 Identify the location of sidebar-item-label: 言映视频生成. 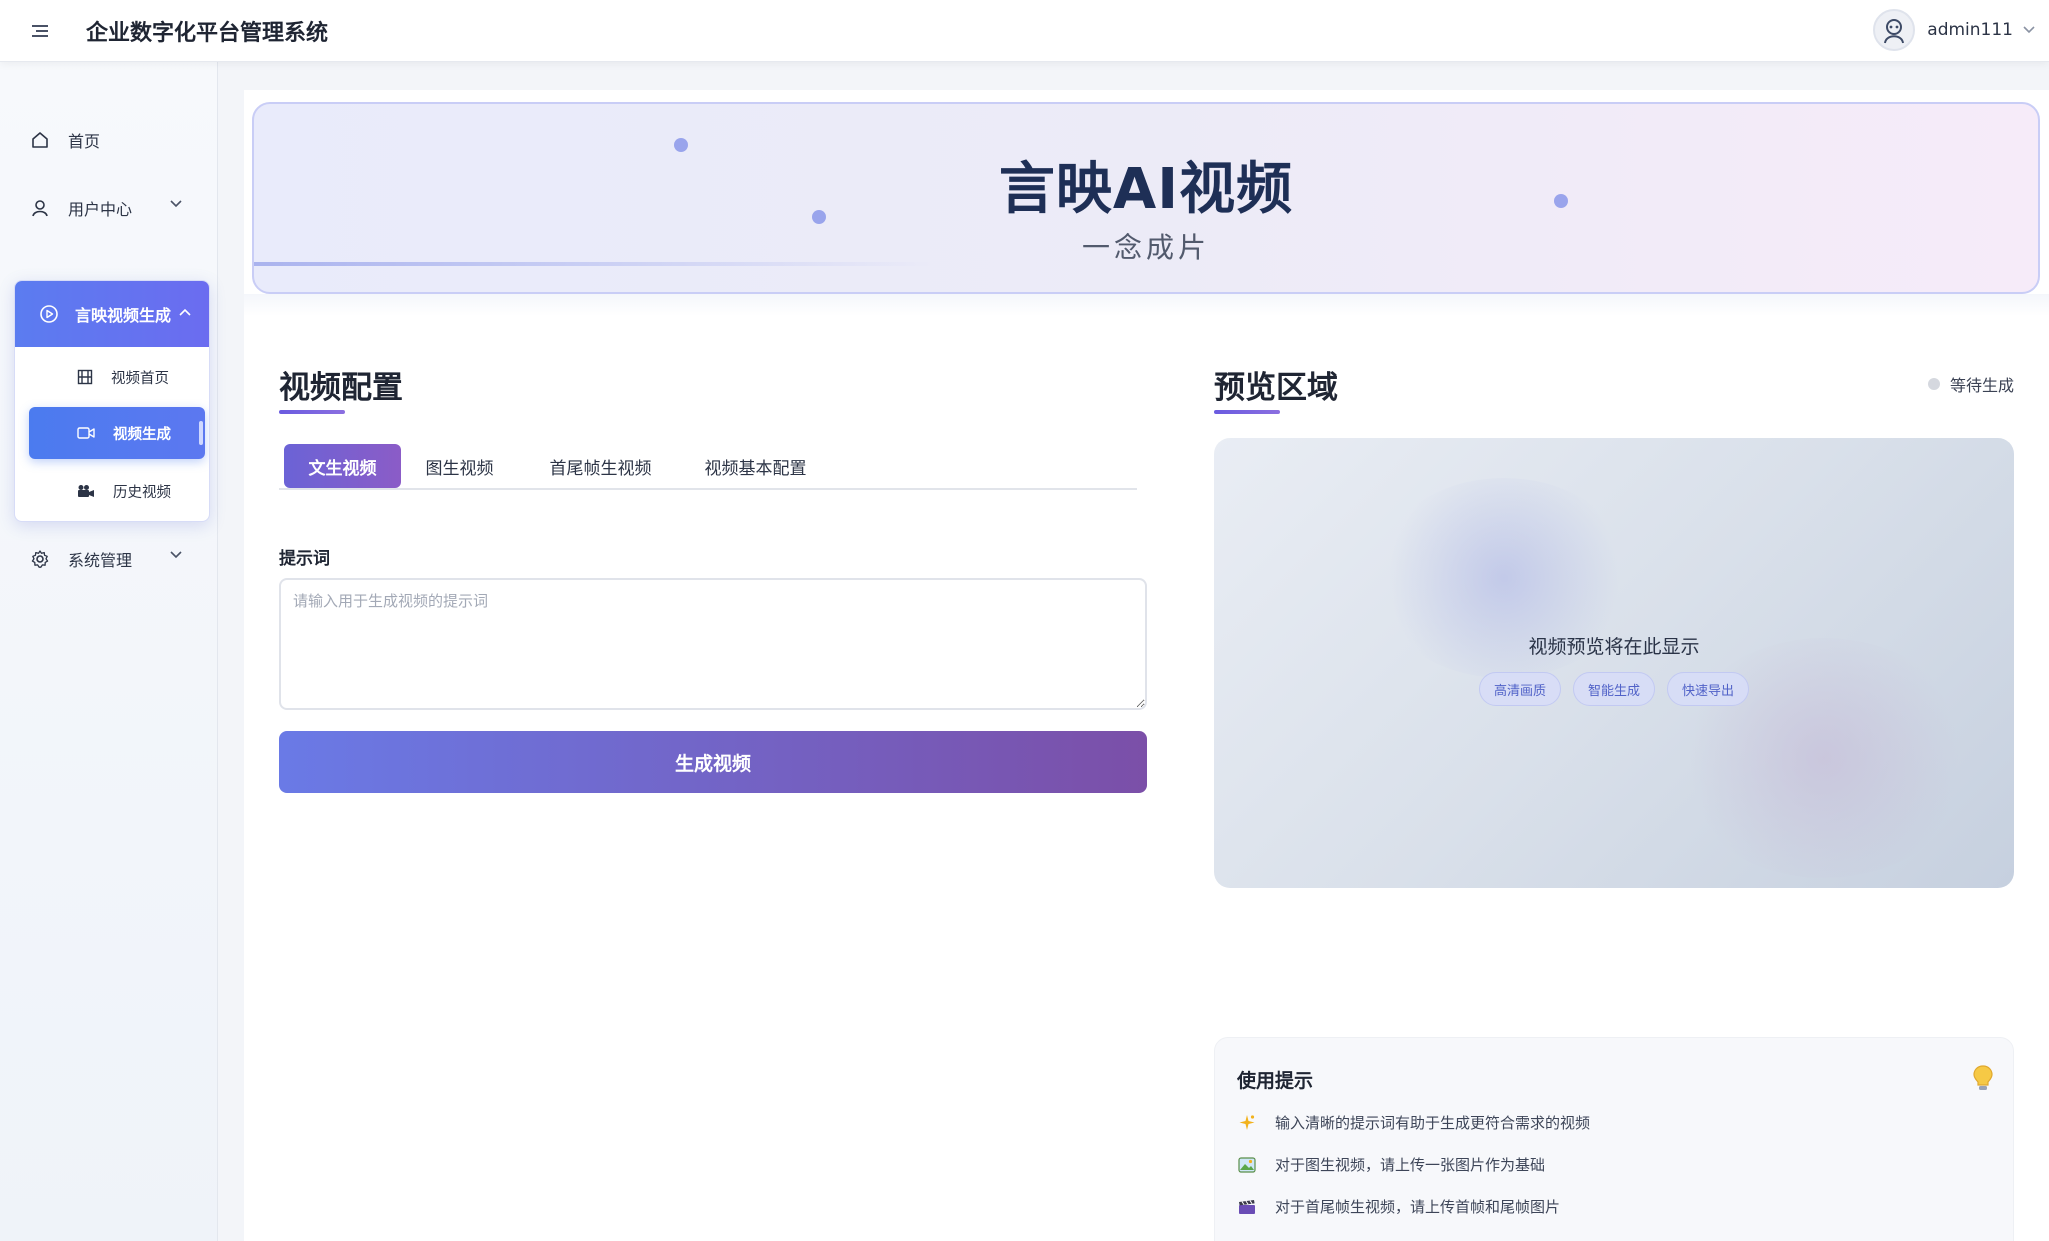
(123, 315).